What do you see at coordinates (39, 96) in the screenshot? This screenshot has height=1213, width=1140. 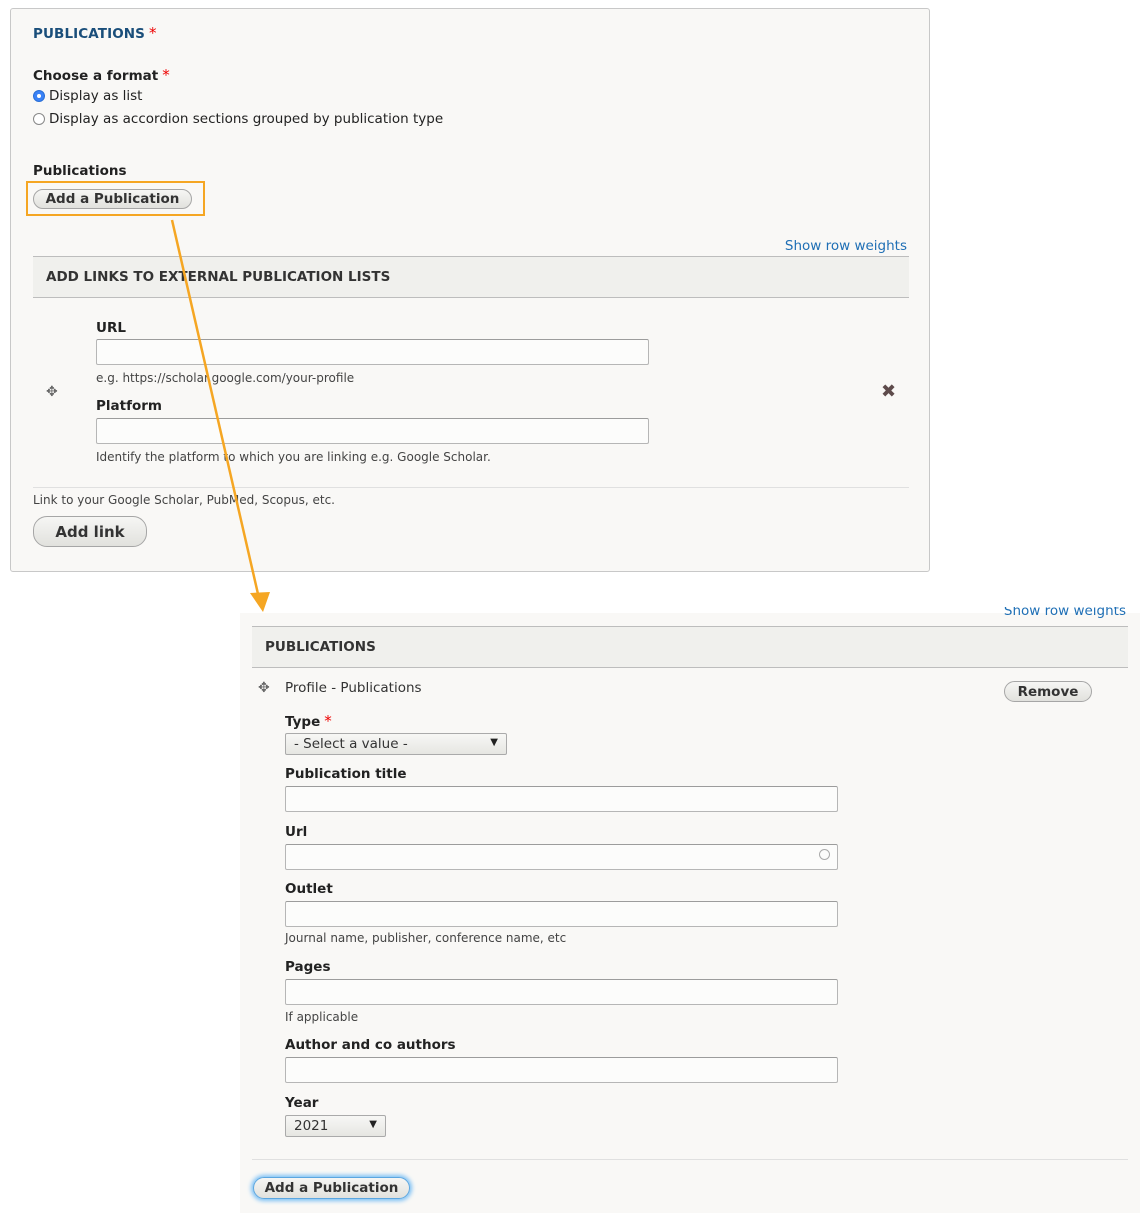 I see `radio-button-checked` at bounding box center [39, 96].